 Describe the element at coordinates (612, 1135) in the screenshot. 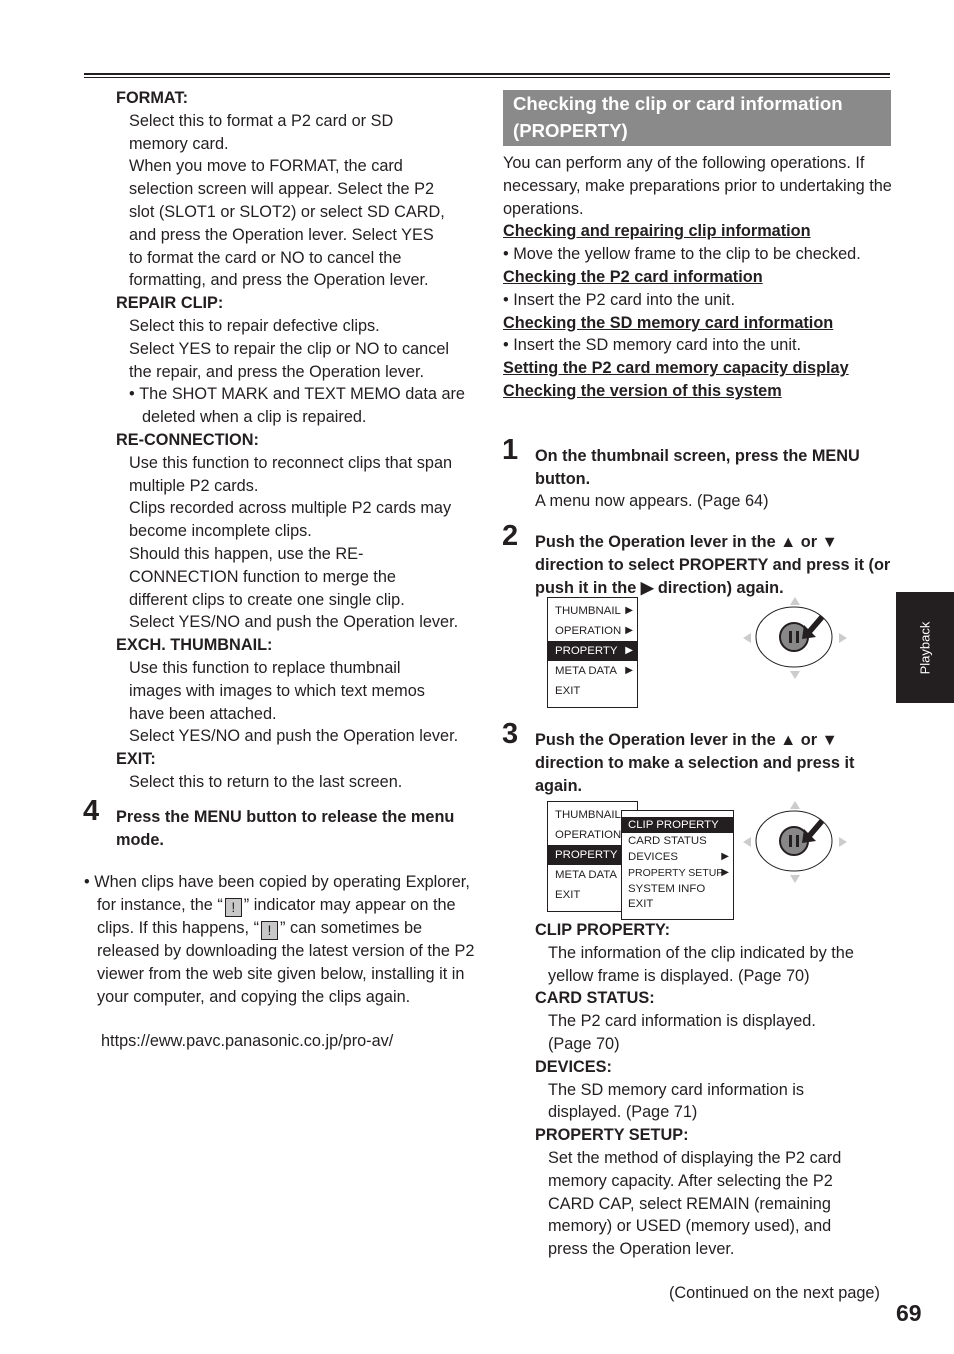

I see `property-term: PROPERTY SETUP:` at that location.